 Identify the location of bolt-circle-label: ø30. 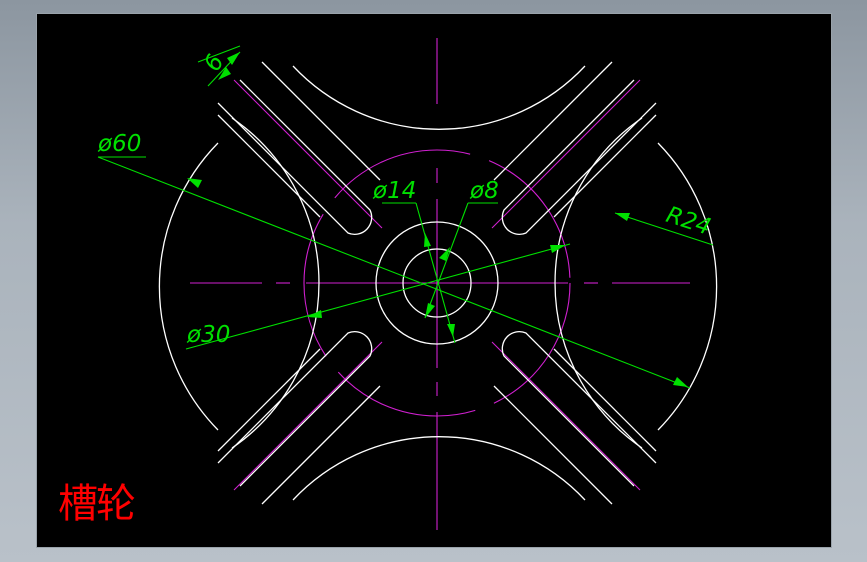
(208, 335).